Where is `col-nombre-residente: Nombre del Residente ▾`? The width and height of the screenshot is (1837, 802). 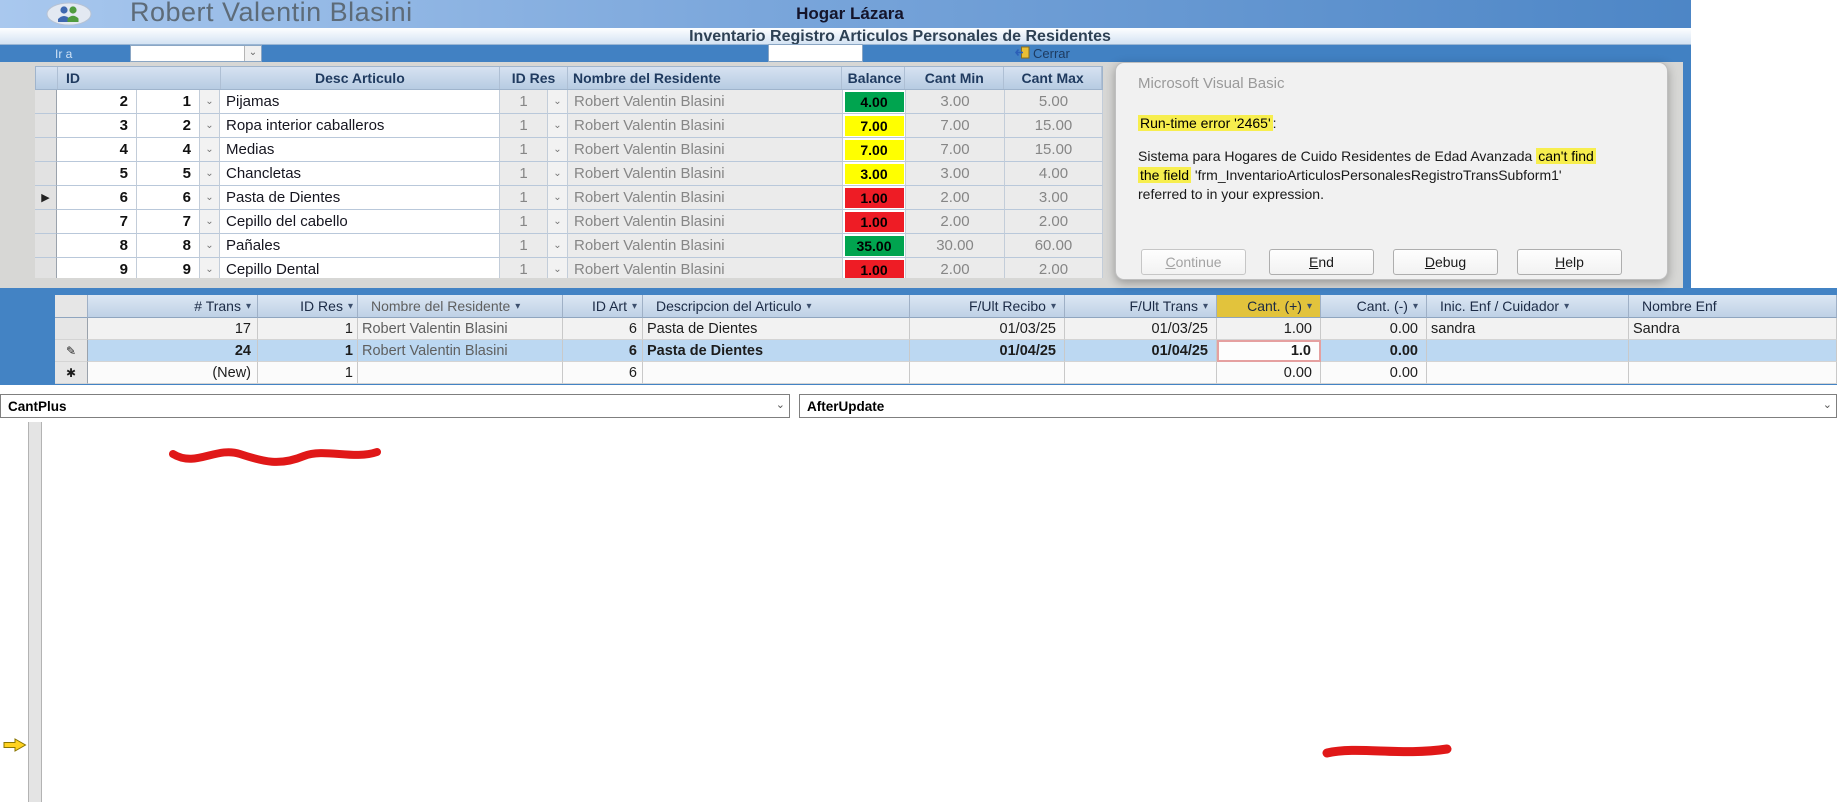
col-nombre-residente: Nombre del Residente ▾ is located at coordinates (460, 306).